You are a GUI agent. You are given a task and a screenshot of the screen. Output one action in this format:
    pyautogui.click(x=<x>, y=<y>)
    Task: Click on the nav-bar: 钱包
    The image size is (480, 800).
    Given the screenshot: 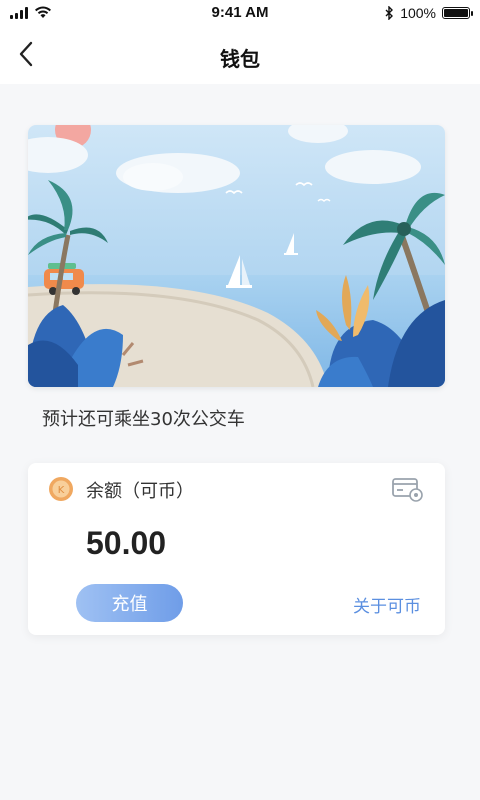 What is the action you would take?
    pyautogui.click(x=240, y=55)
    